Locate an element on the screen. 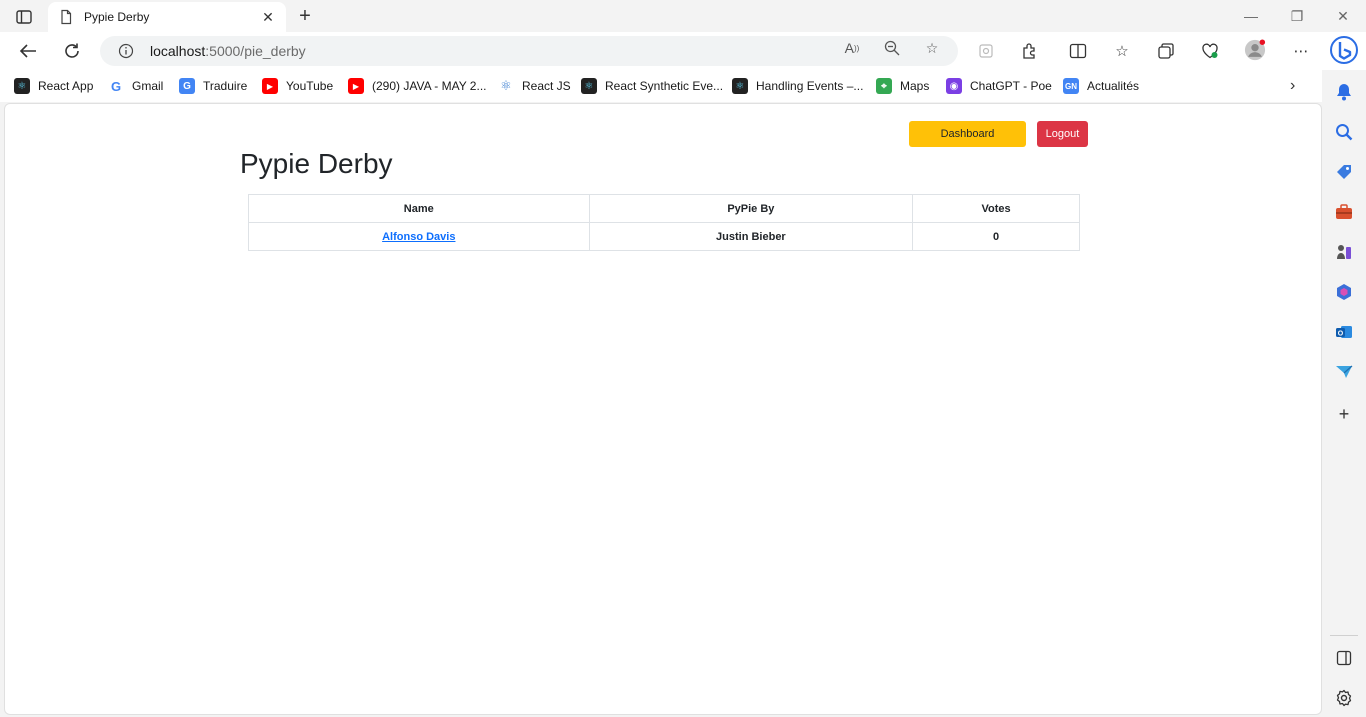 The image size is (1366, 717). url-host: localhost is located at coordinates (178, 51).